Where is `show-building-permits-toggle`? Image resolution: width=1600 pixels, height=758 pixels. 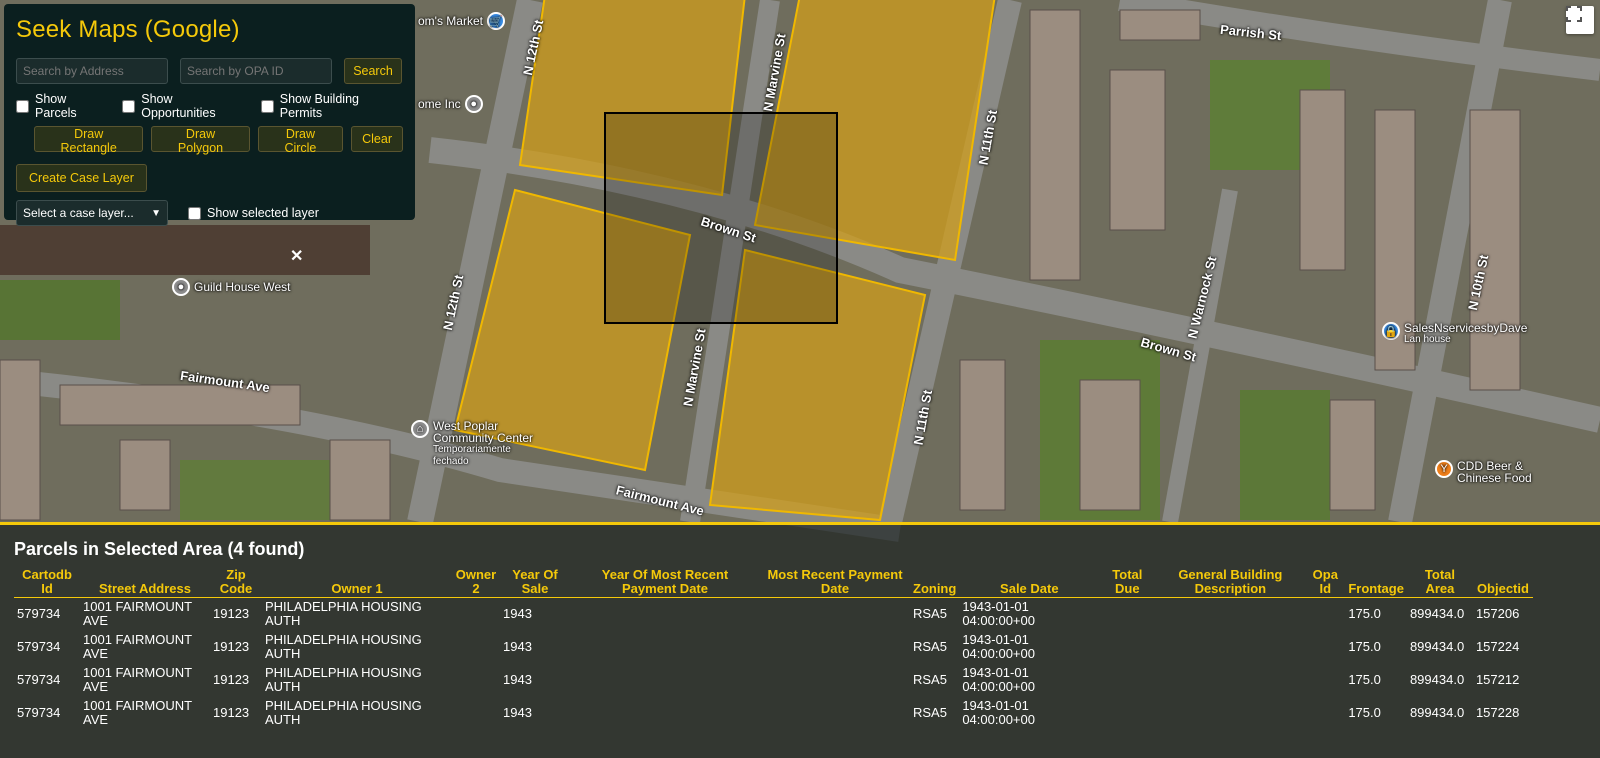 show-building-permits-toggle is located at coordinates (267, 106).